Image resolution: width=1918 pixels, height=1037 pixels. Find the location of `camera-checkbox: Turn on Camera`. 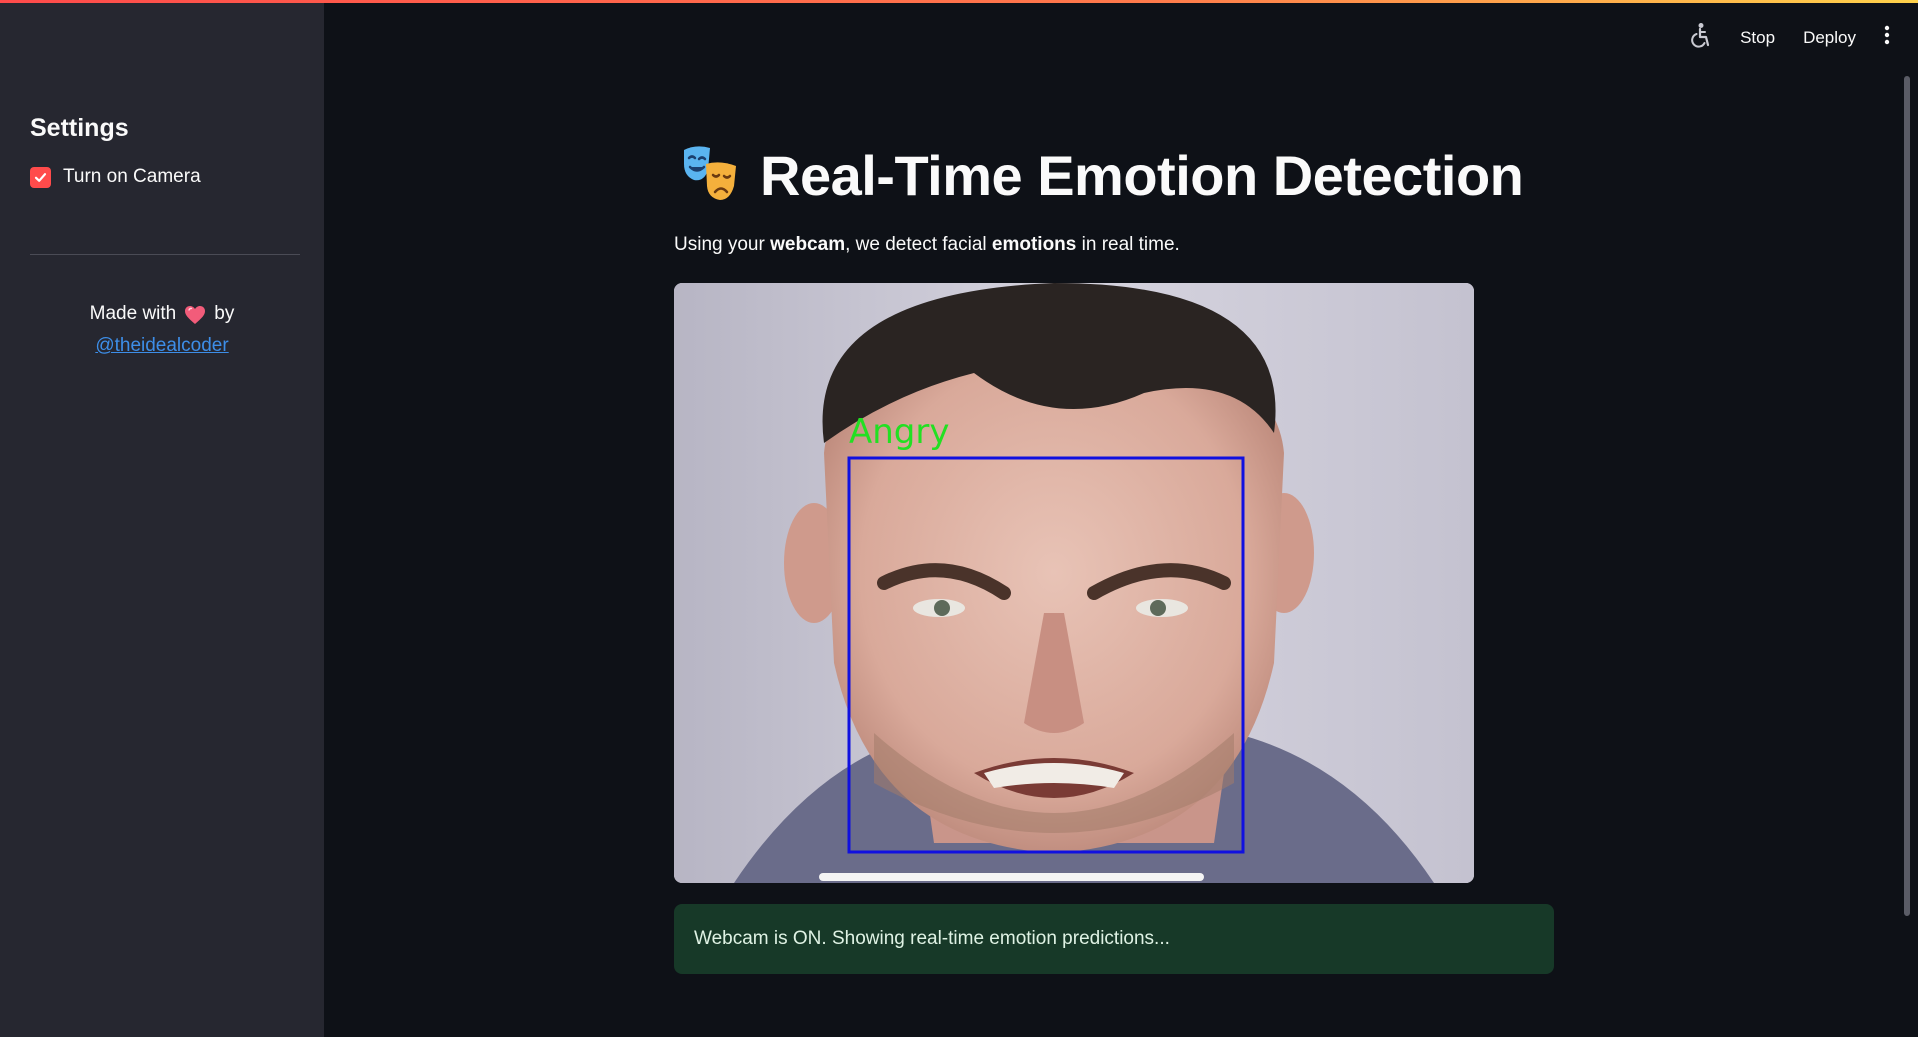

camera-checkbox: Turn on Camera is located at coordinates (115, 177).